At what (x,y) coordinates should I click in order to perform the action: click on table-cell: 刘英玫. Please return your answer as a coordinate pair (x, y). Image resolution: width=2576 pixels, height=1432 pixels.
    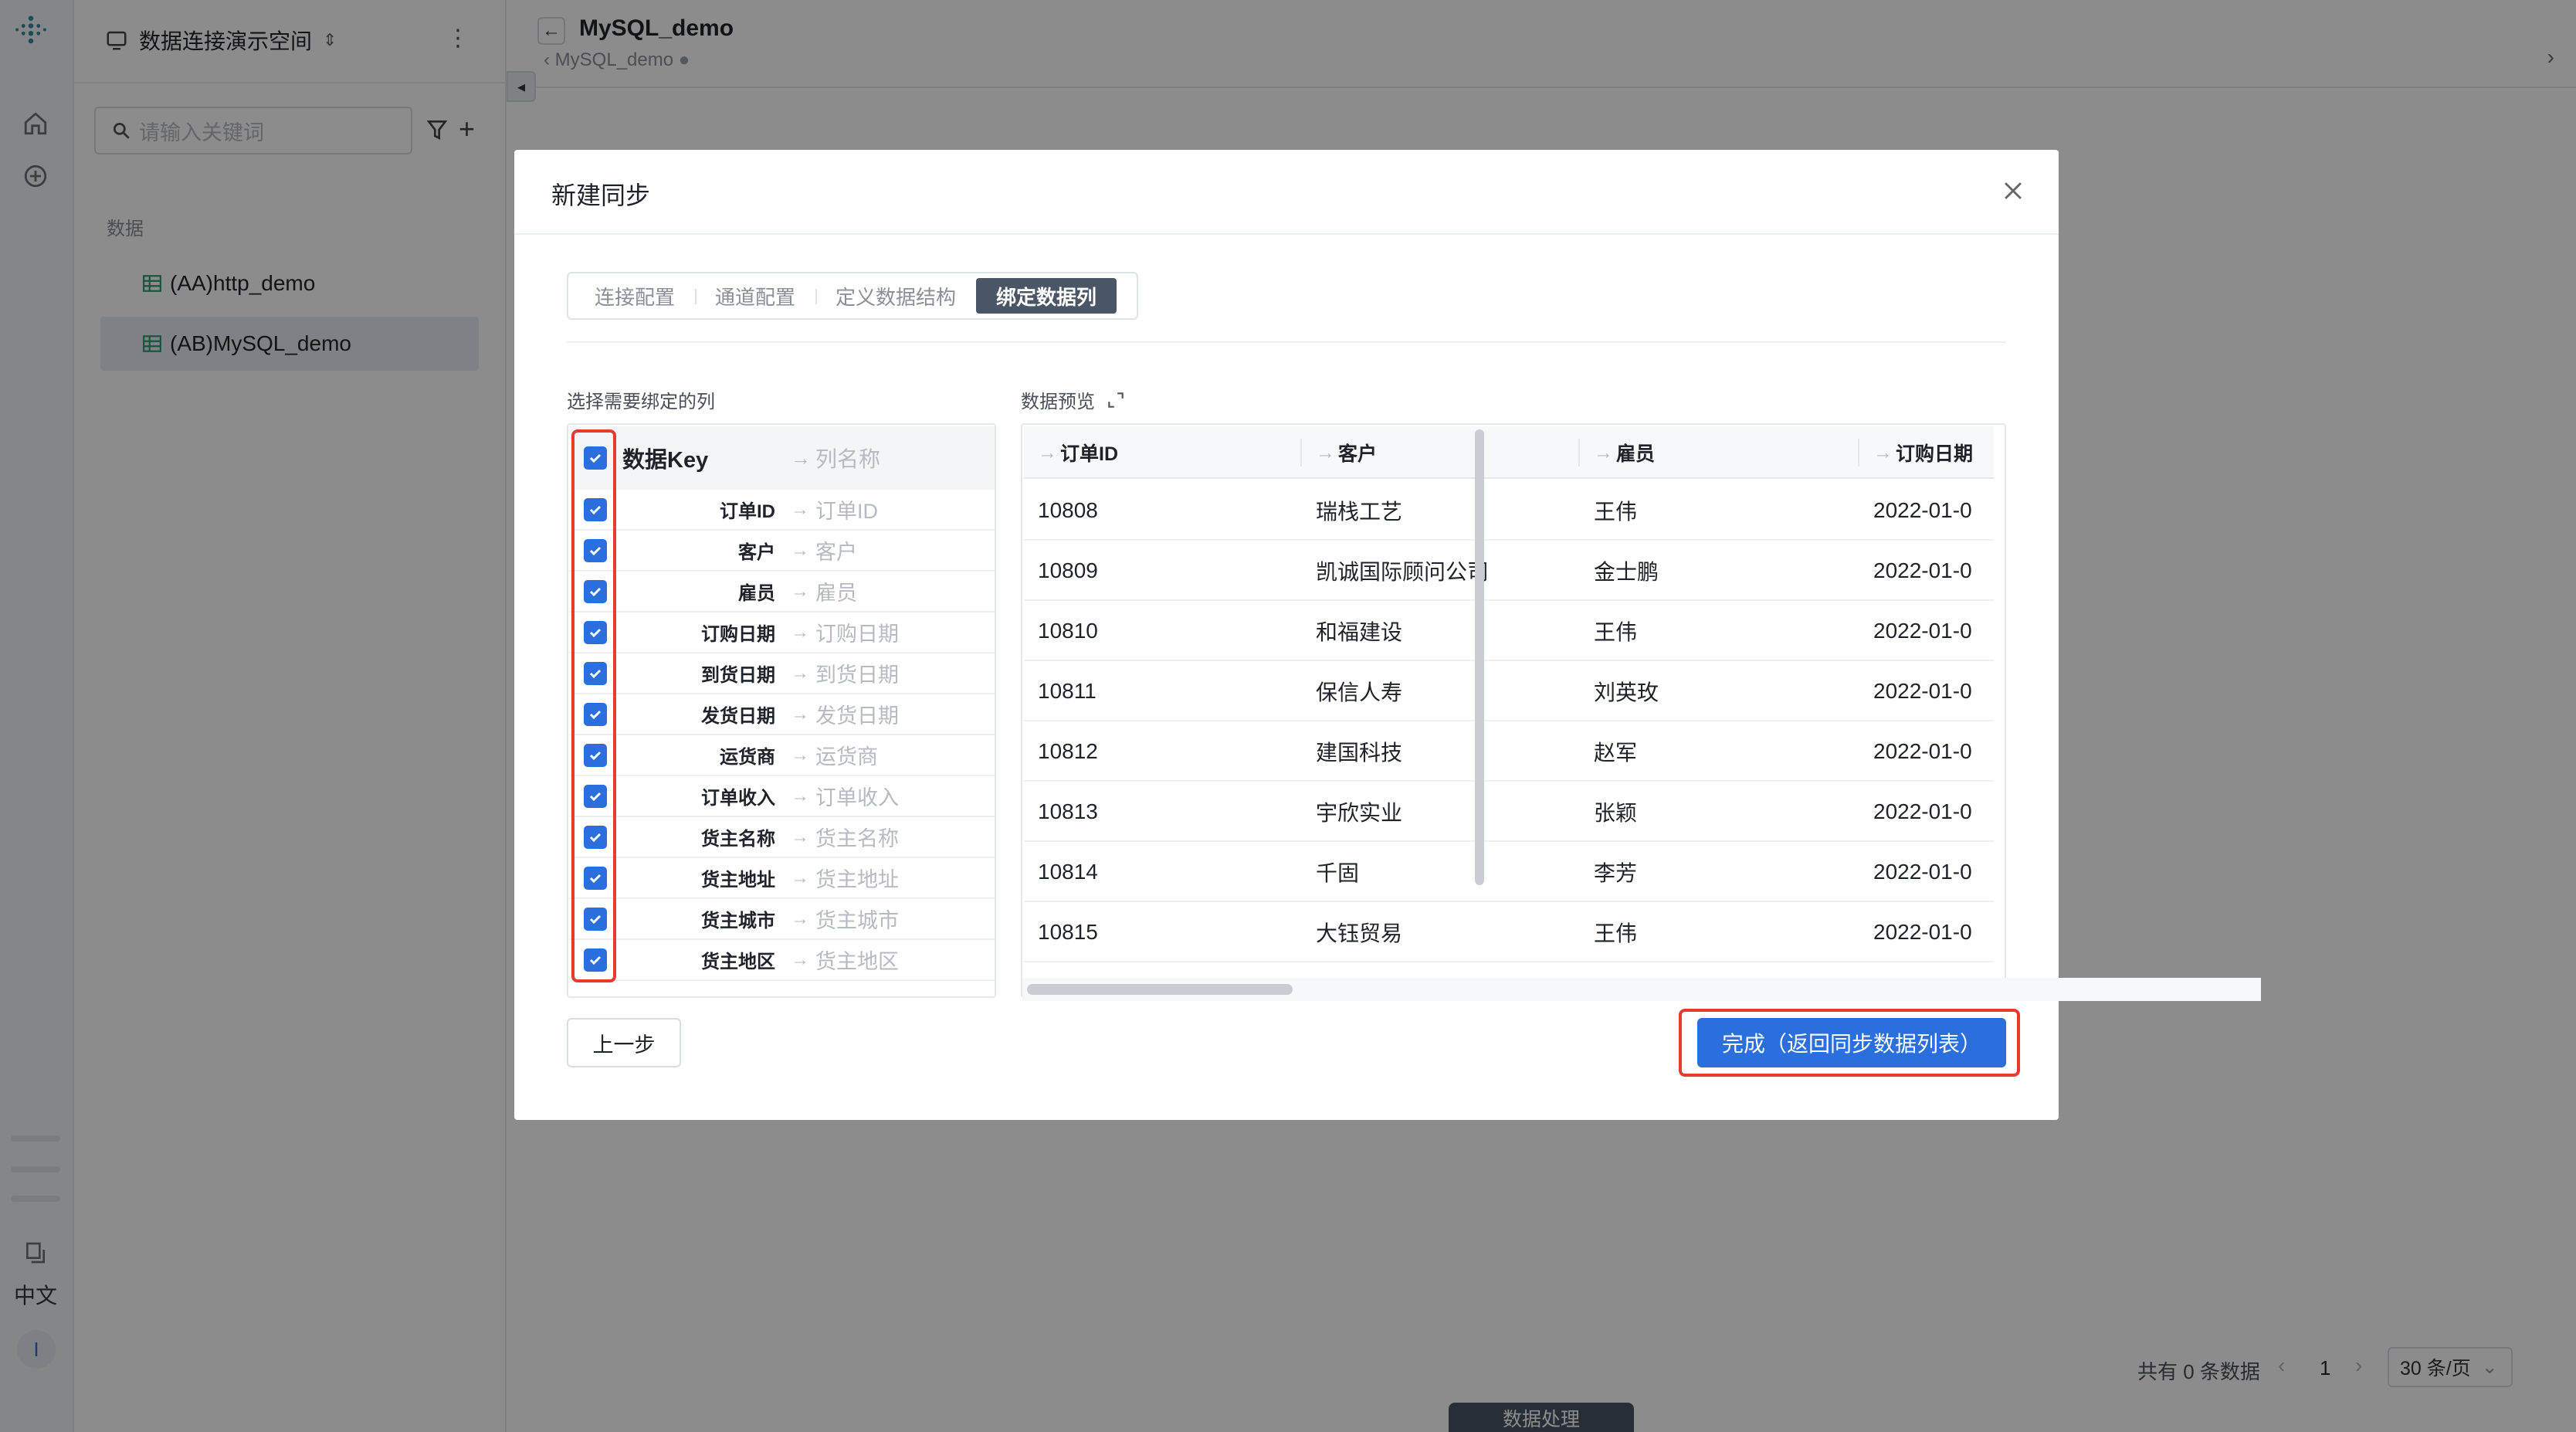
    Looking at the image, I should click on (1626, 692).